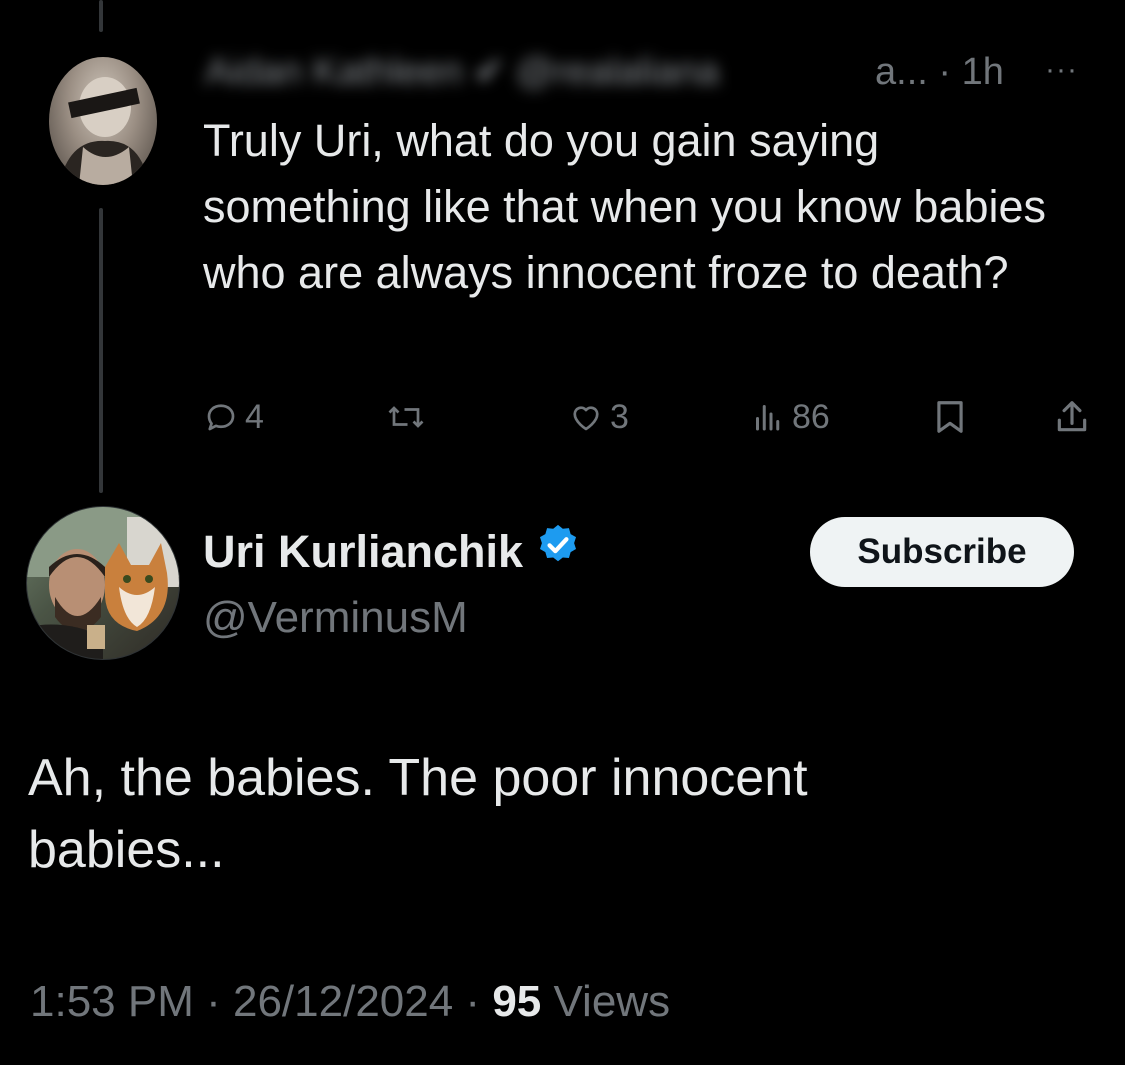 The height and width of the screenshot is (1065, 1125). I want to click on bookmark-action, so click(950, 417).